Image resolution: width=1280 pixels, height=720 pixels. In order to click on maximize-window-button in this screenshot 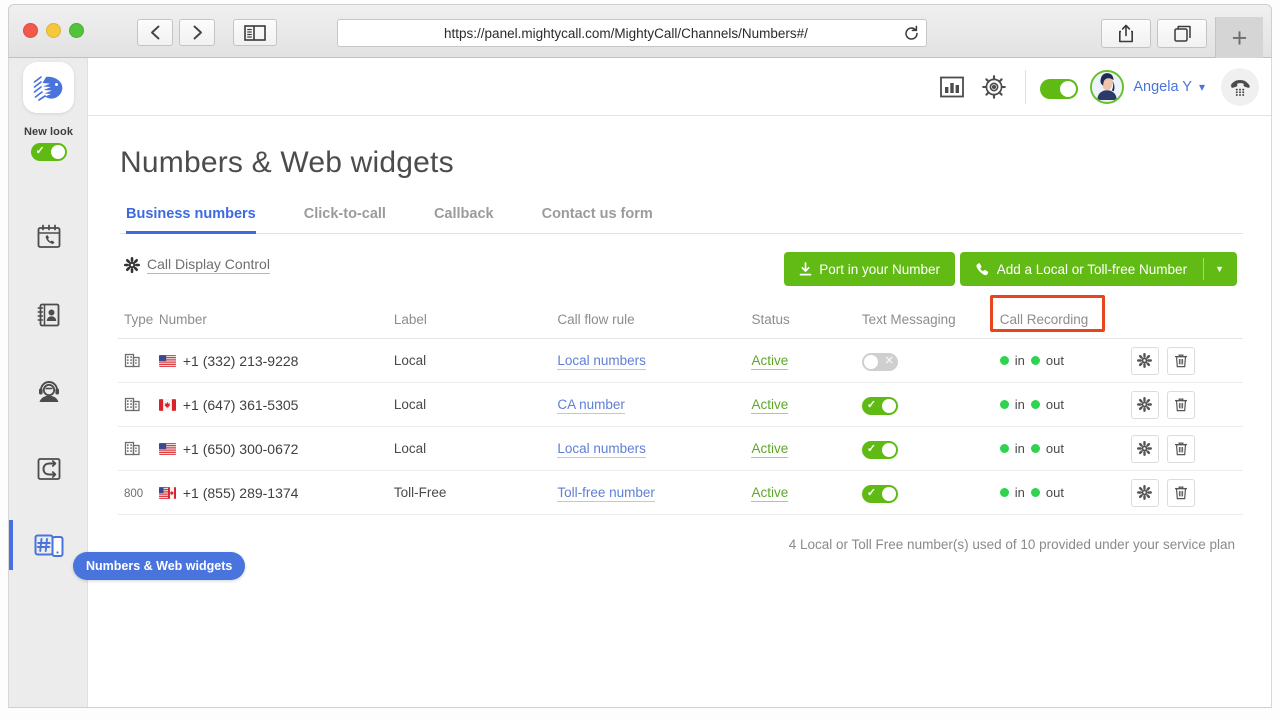, I will do `click(76, 30)`.